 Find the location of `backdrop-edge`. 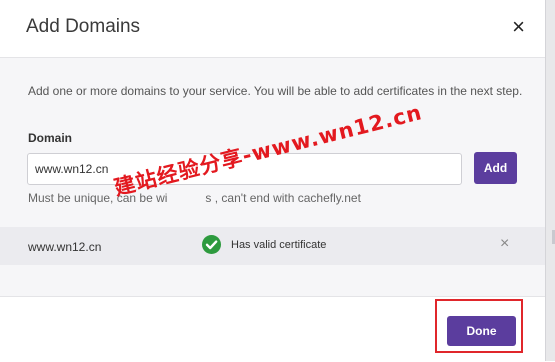

backdrop-edge is located at coordinates (550, 180).